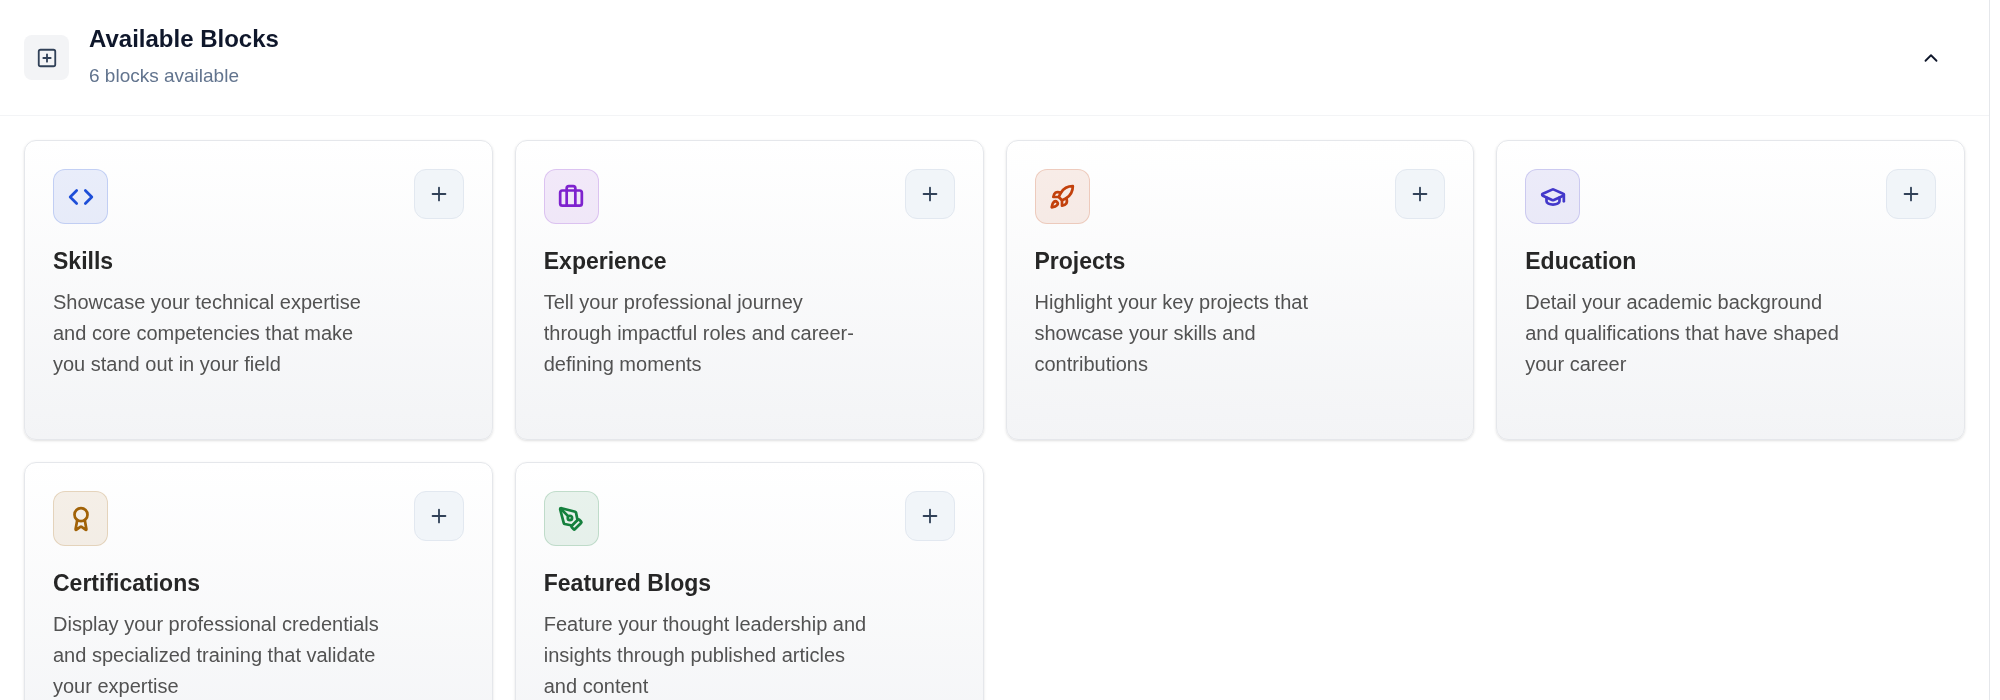  What do you see at coordinates (84, 261) in the screenshot?
I see `block-title: Skills` at bounding box center [84, 261].